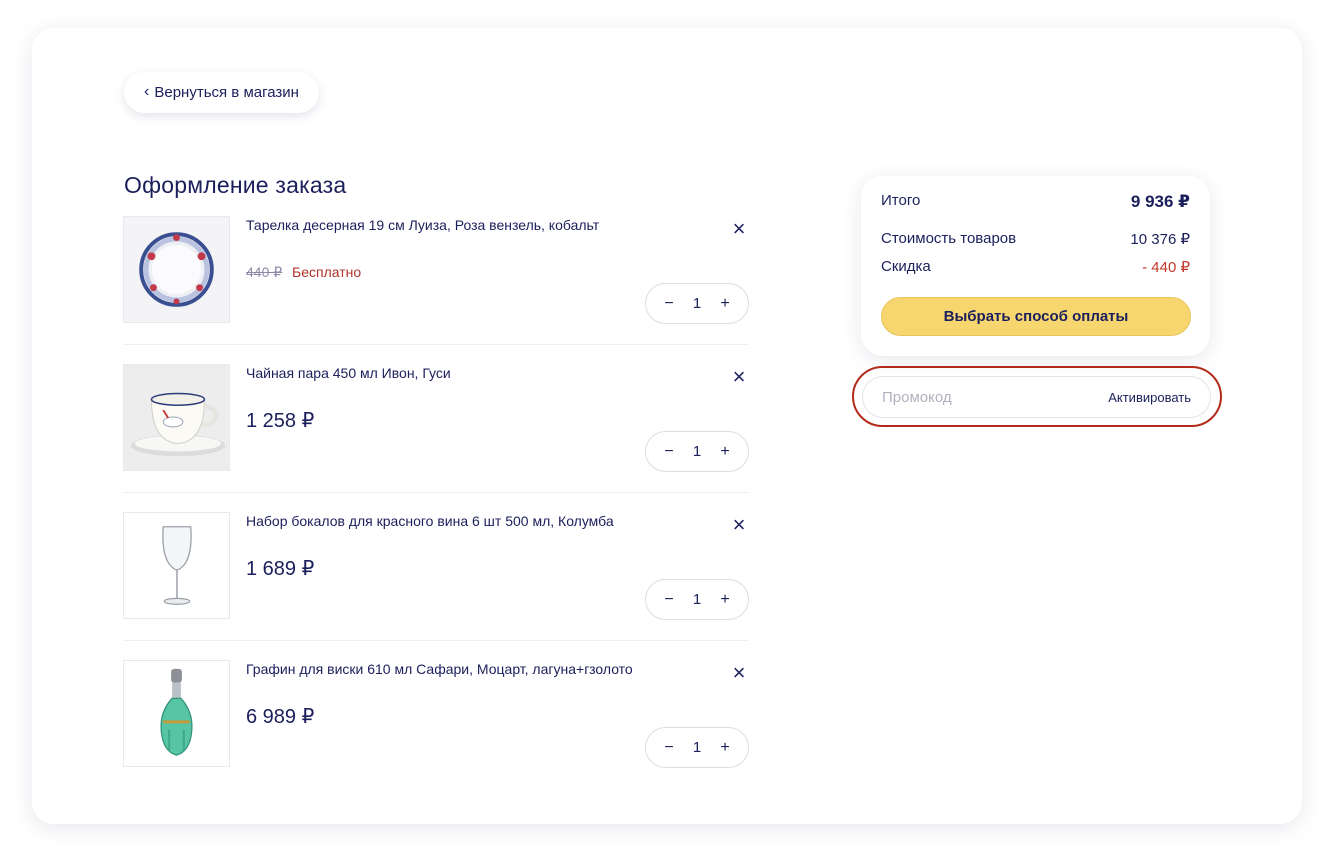 The image size is (1334, 860). Describe the element at coordinates (481, 373) in the screenshot. I see `item-name: Чайная пара 450 мл Ивон, Гуси` at that location.